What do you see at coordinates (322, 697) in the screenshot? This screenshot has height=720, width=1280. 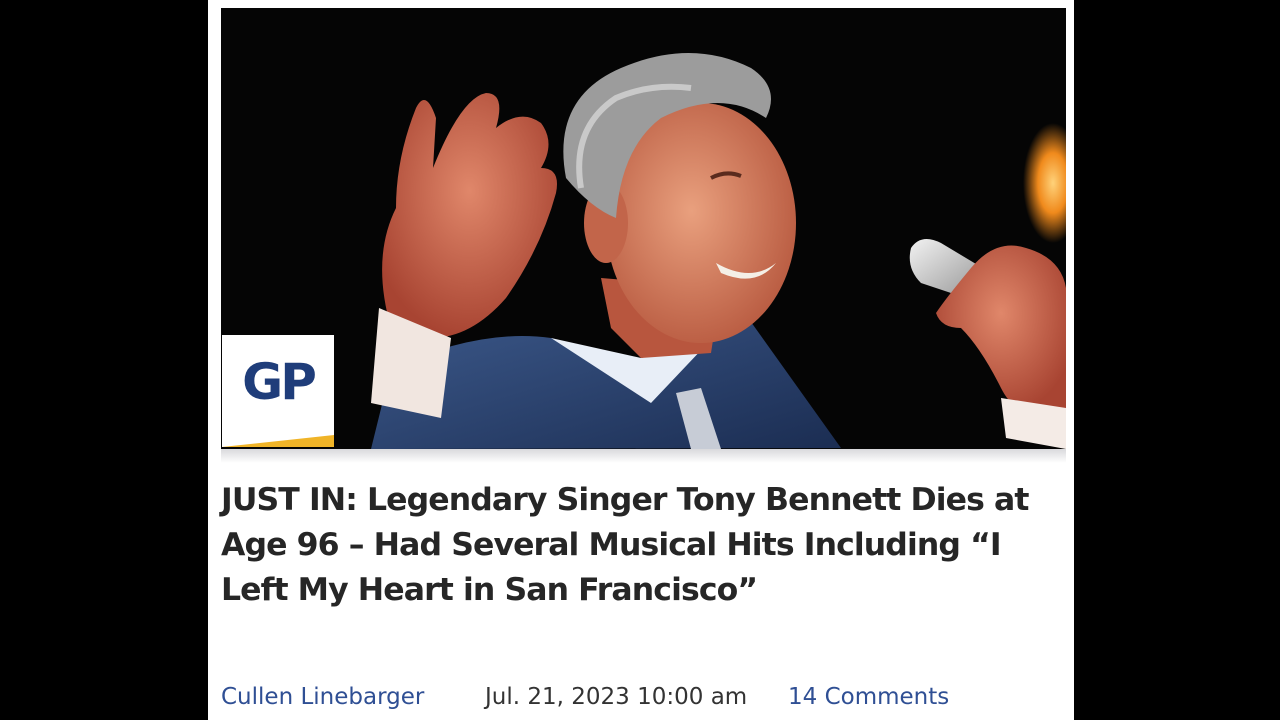 I see `author-link: Cullen Linebarger` at bounding box center [322, 697].